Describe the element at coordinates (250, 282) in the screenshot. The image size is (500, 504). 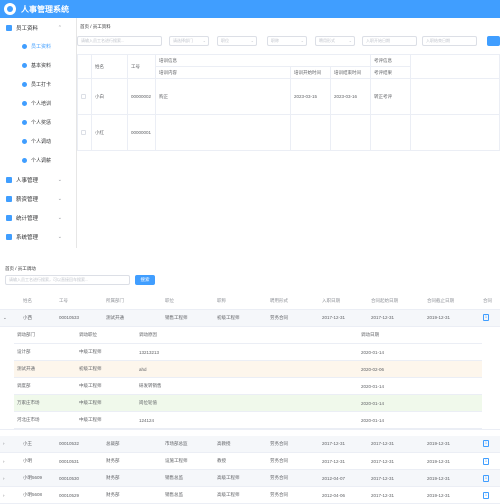
I see `transfer-search-bar: 请输入员工名进行搜索，可以直接回车搜索... 搜索` at that location.